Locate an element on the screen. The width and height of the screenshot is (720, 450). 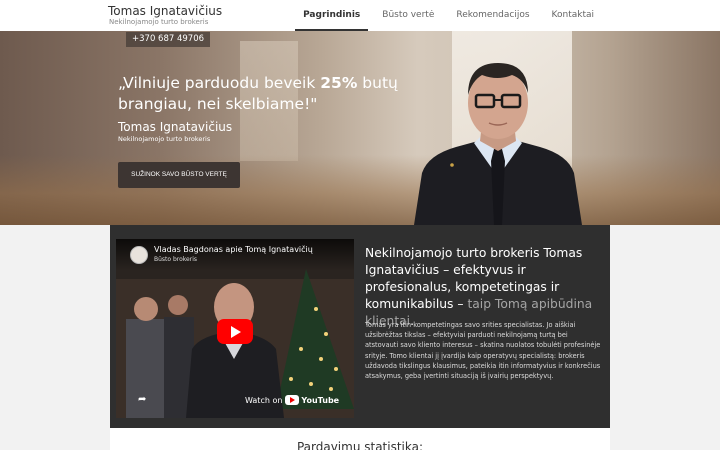
youtube-logo-icon: YouTube is located at coordinates (312, 400).